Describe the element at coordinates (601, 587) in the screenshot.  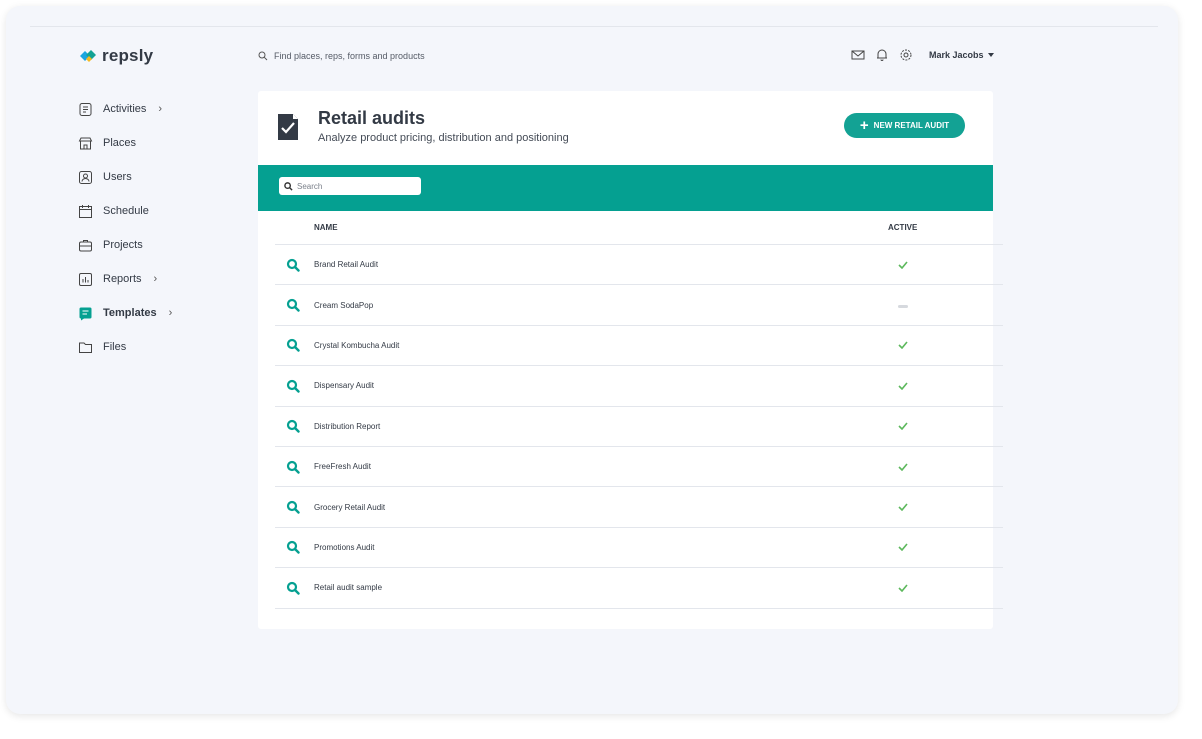
I see `audit-name: Retail audit sample` at that location.